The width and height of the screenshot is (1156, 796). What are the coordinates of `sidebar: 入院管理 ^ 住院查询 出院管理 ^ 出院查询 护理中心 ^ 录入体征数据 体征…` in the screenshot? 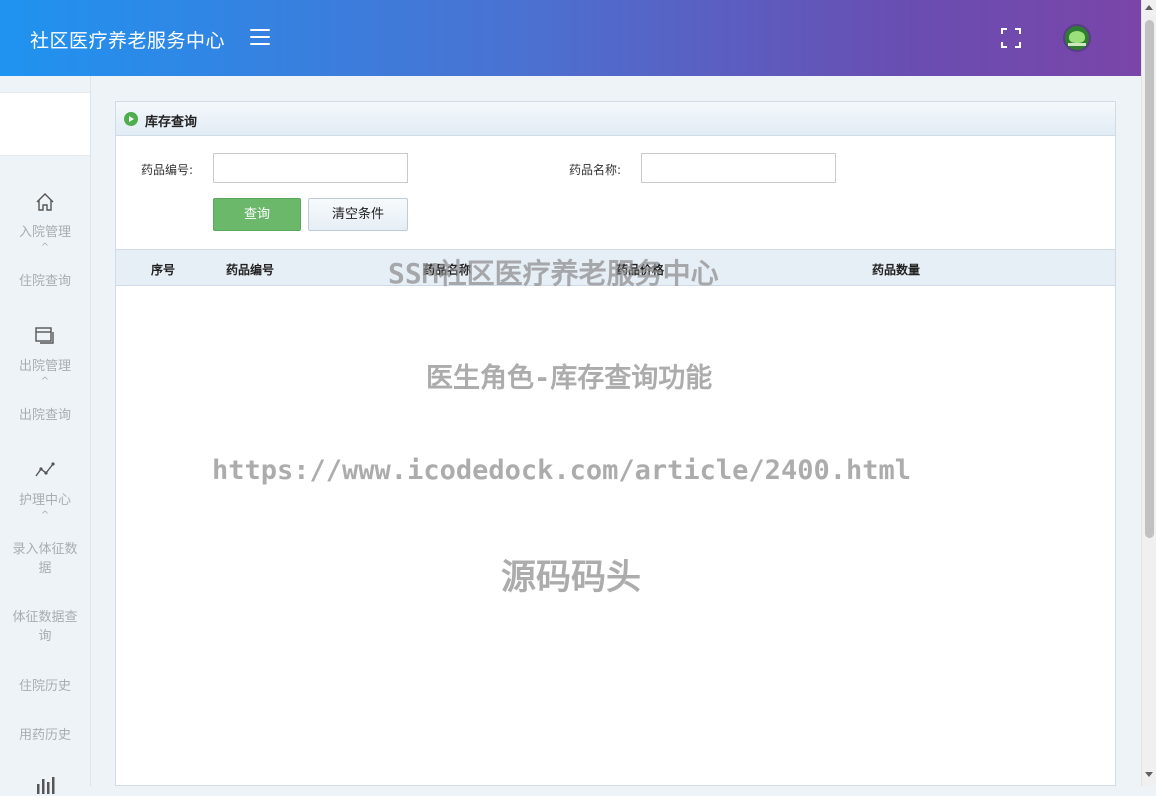 It's located at (45, 435).